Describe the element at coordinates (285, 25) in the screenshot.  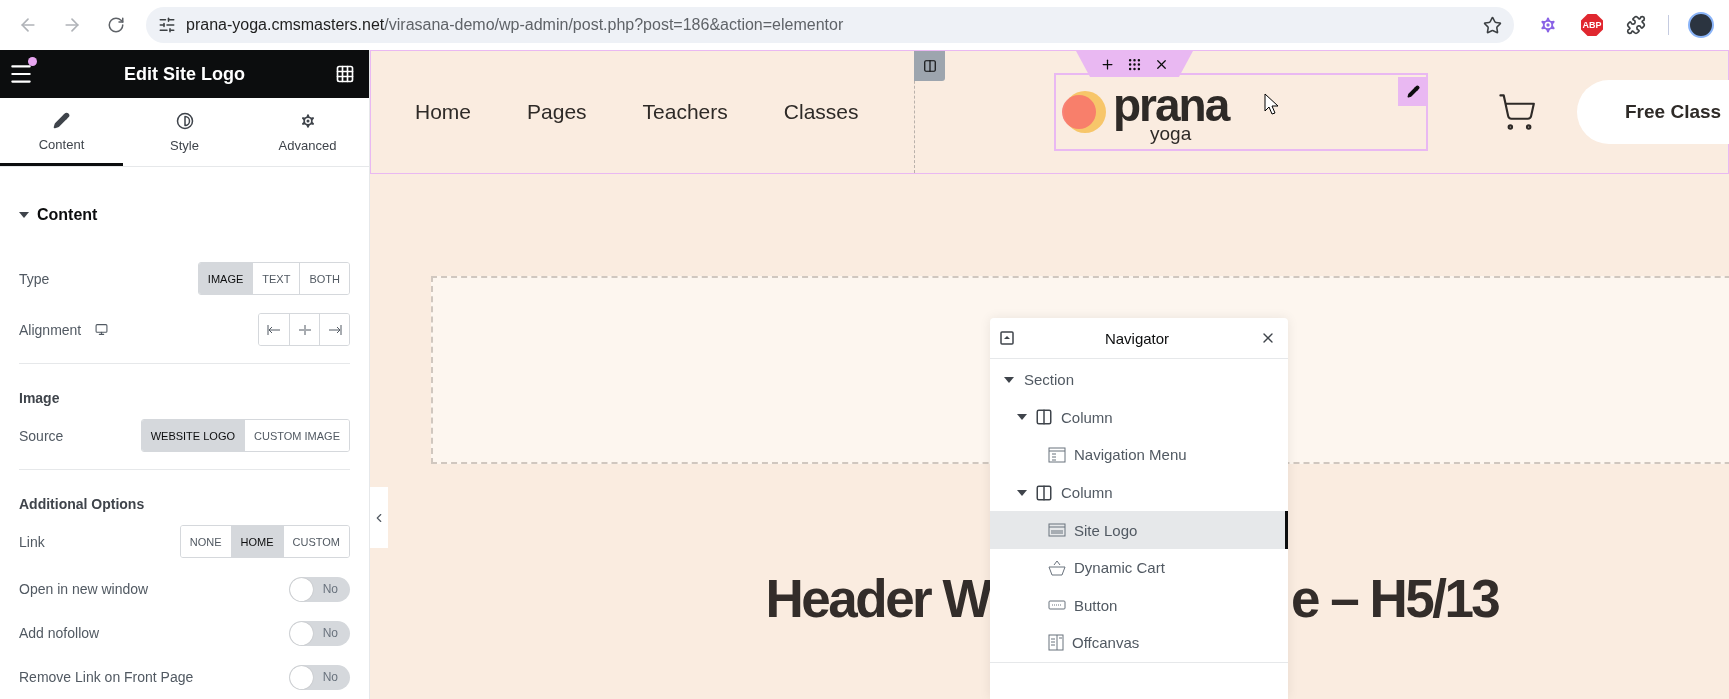
I see `url-host: prana-yoga.cmsmasters.net` at that location.